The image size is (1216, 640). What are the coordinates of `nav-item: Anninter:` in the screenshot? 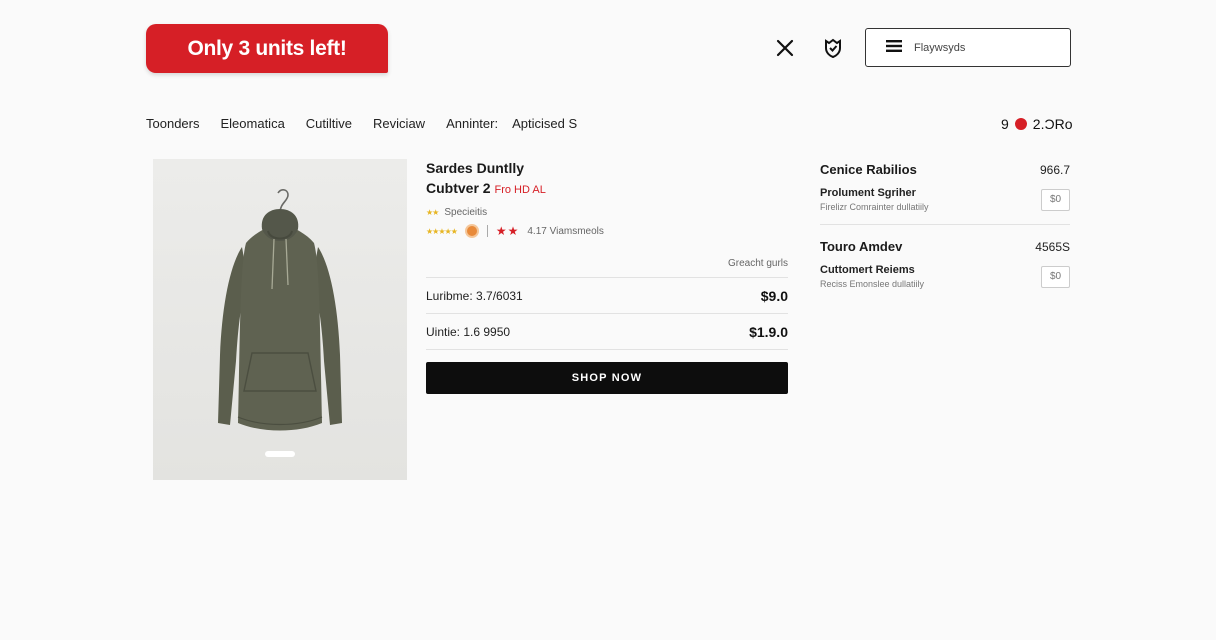 It's located at (472, 123).